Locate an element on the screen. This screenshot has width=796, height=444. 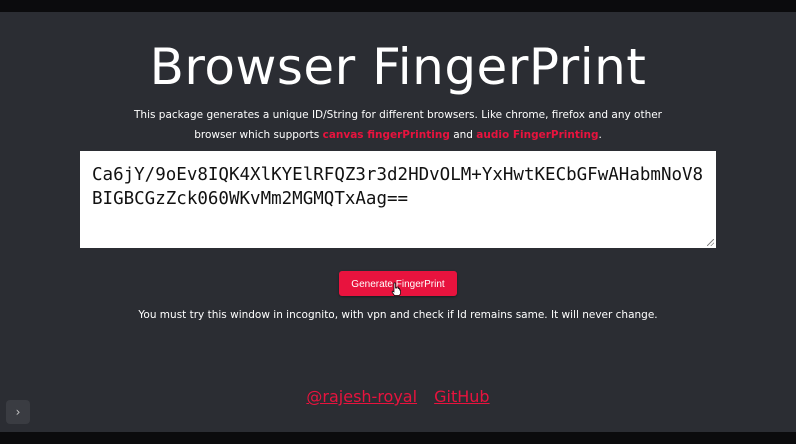
sidebar-toggle-button: › is located at coordinates (18, 412).